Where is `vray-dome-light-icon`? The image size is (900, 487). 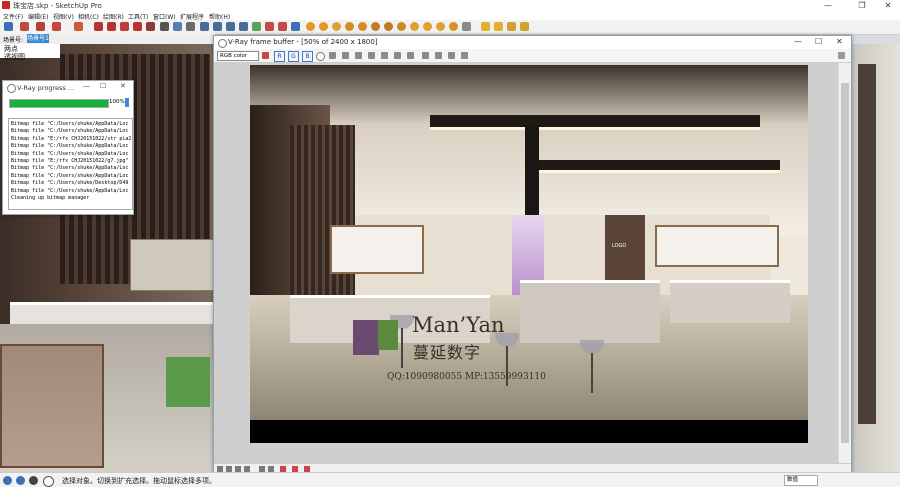 vray-dome-light-icon is located at coordinates (466, 26).